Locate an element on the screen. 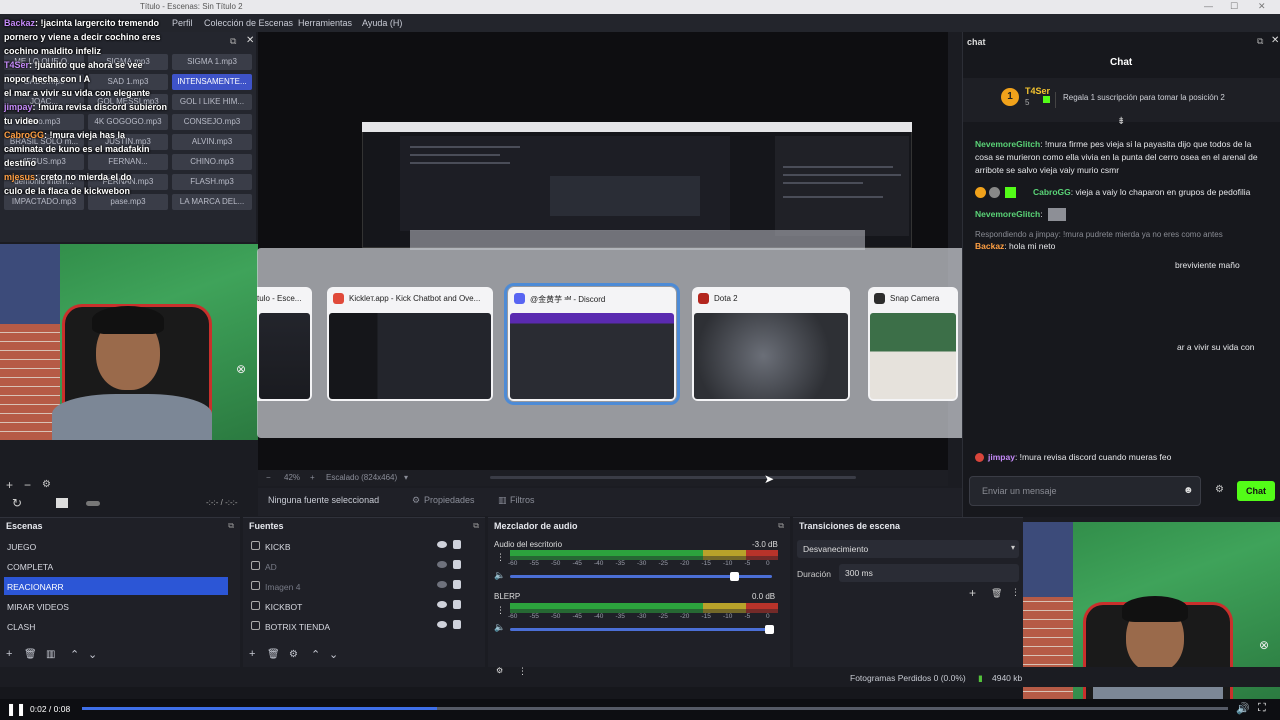  preview-dock-capture is located at coordinates (565, 183).